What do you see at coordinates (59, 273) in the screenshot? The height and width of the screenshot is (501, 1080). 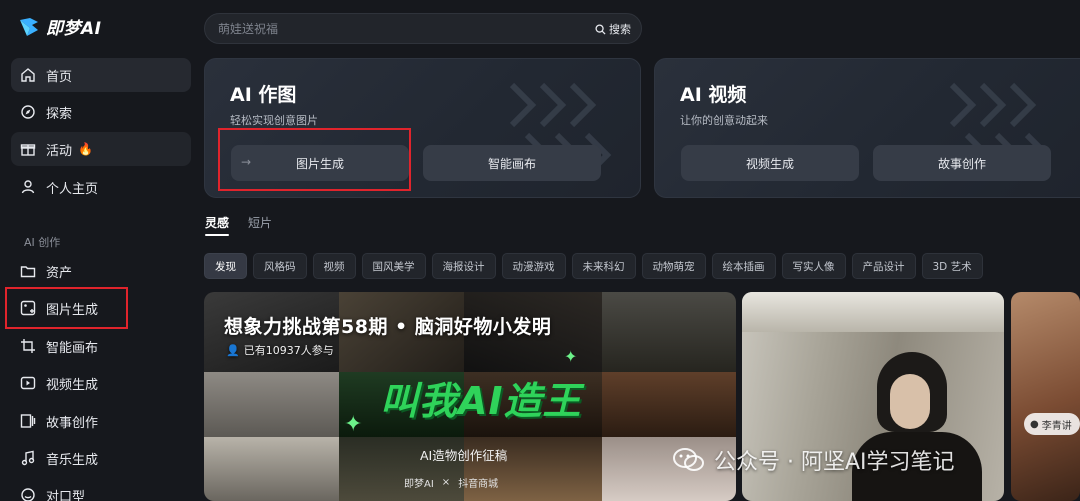 I see `sidebar-item-label: 资产` at bounding box center [59, 273].